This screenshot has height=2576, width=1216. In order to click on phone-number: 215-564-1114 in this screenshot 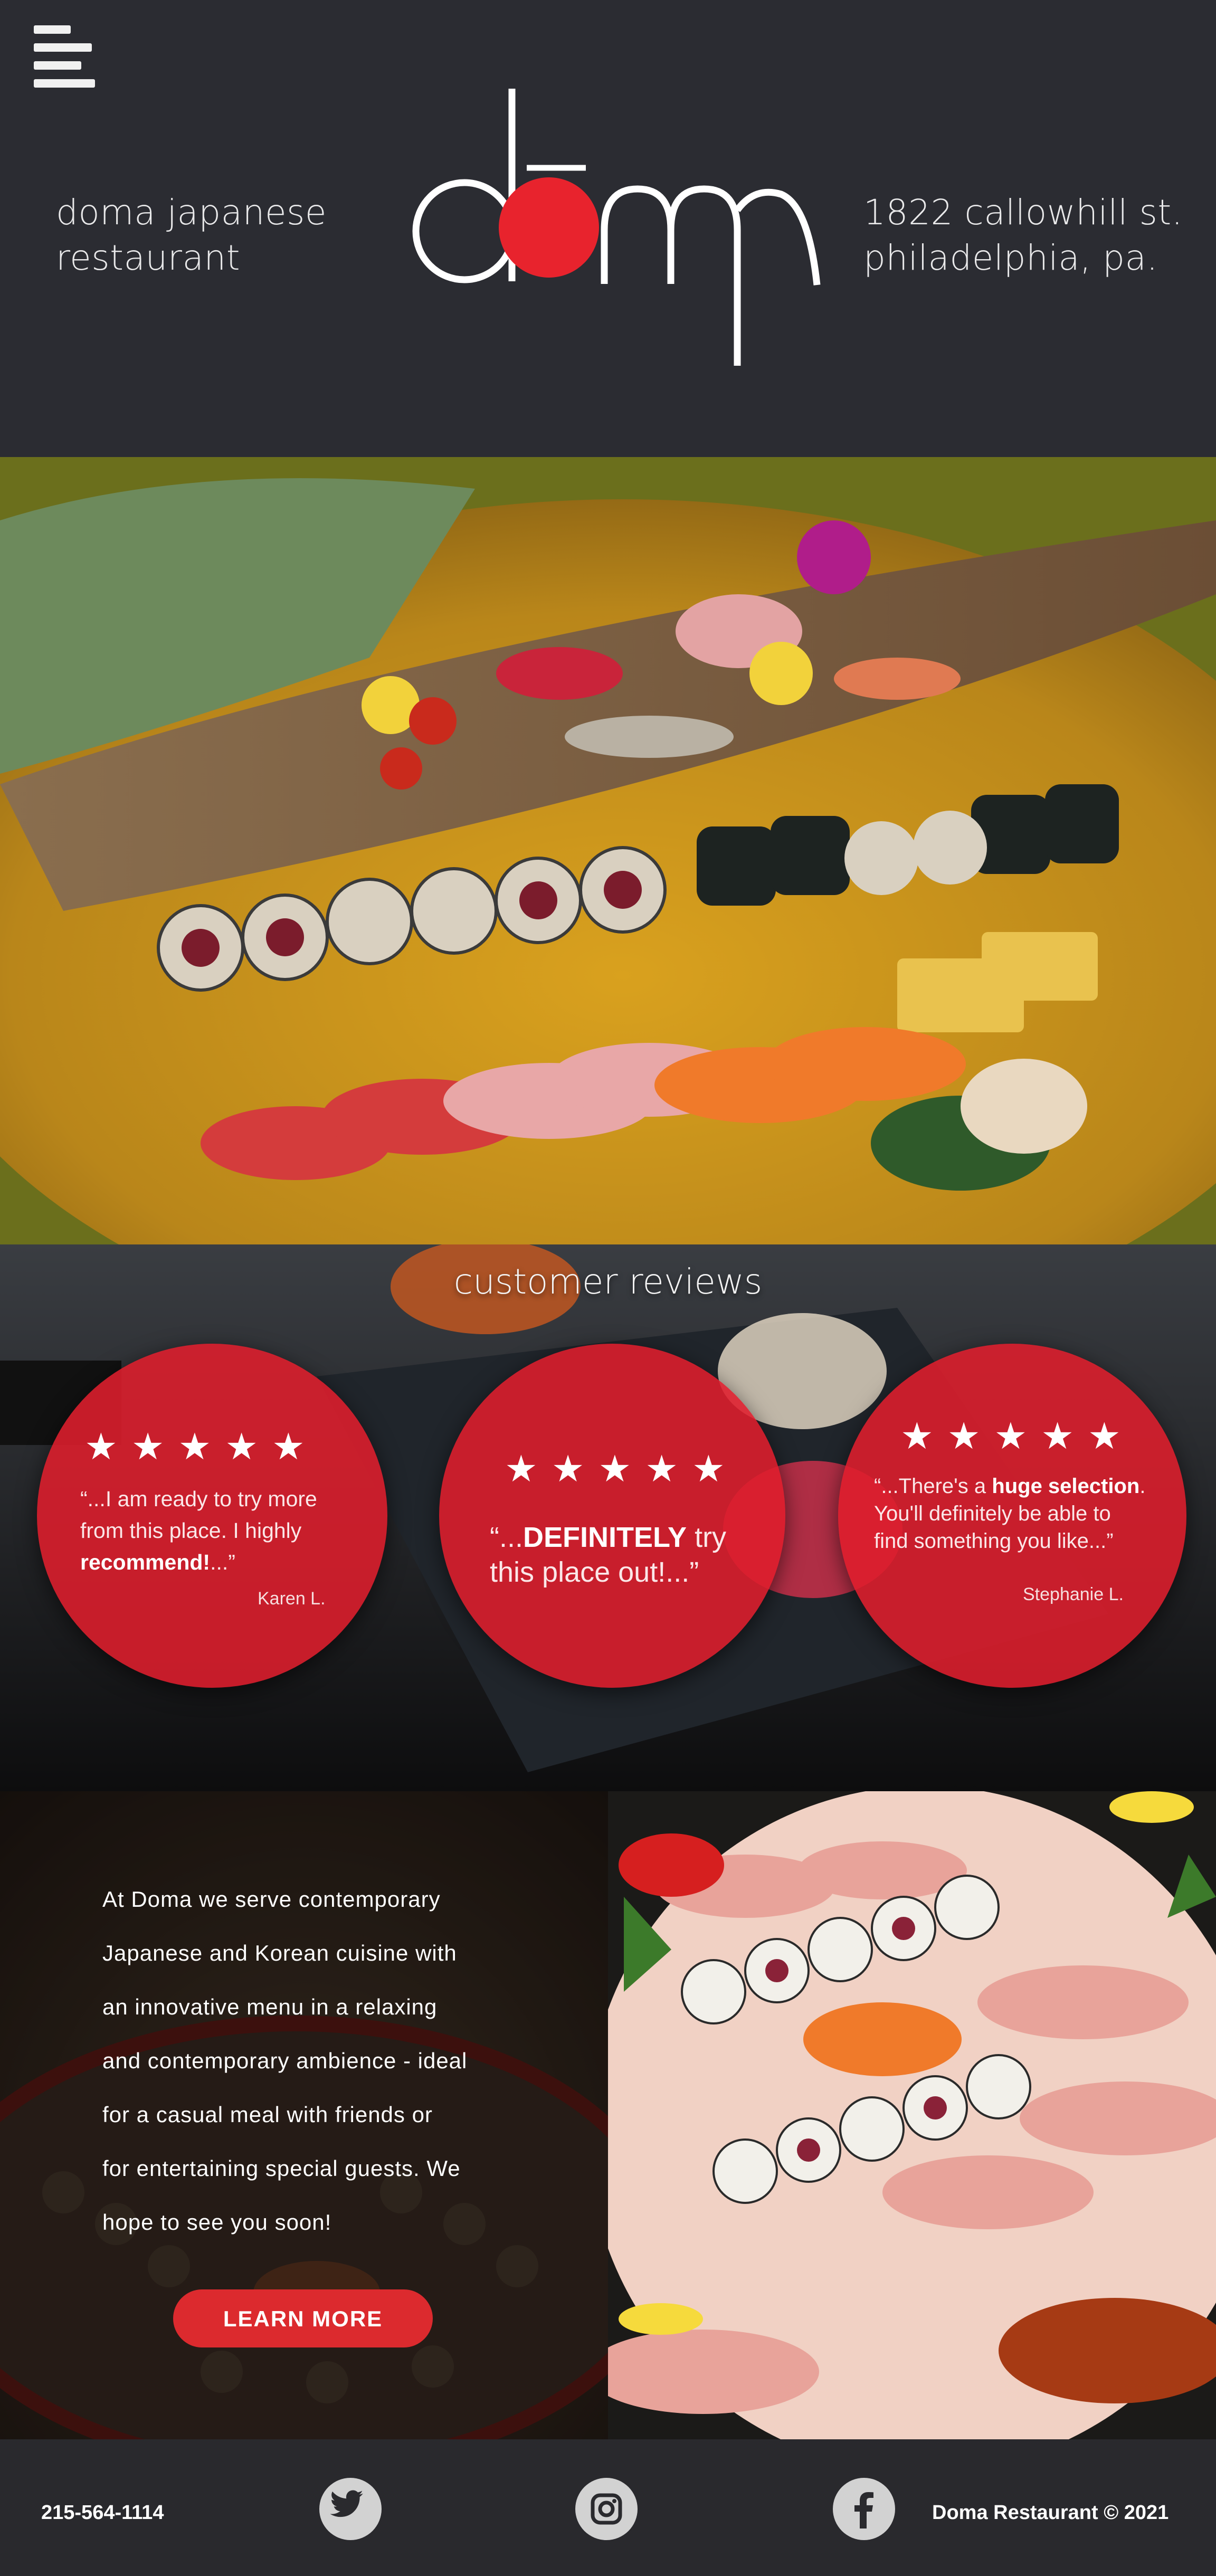, I will do `click(102, 2513)`.